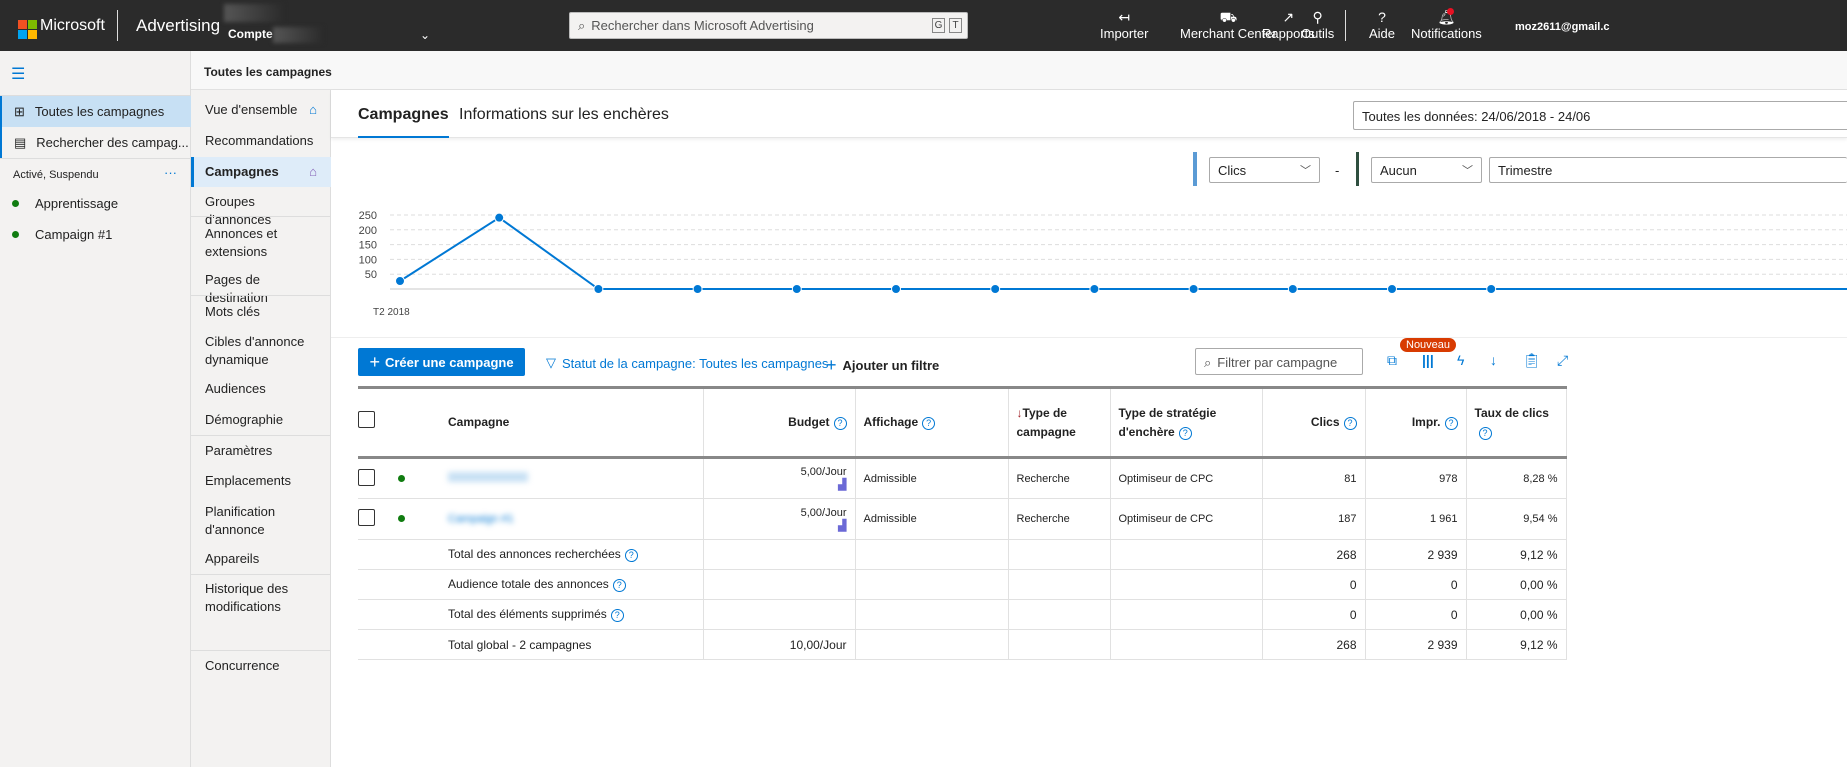 The height and width of the screenshot is (767, 1847). I want to click on menu-label: Concurrence, so click(242, 665).